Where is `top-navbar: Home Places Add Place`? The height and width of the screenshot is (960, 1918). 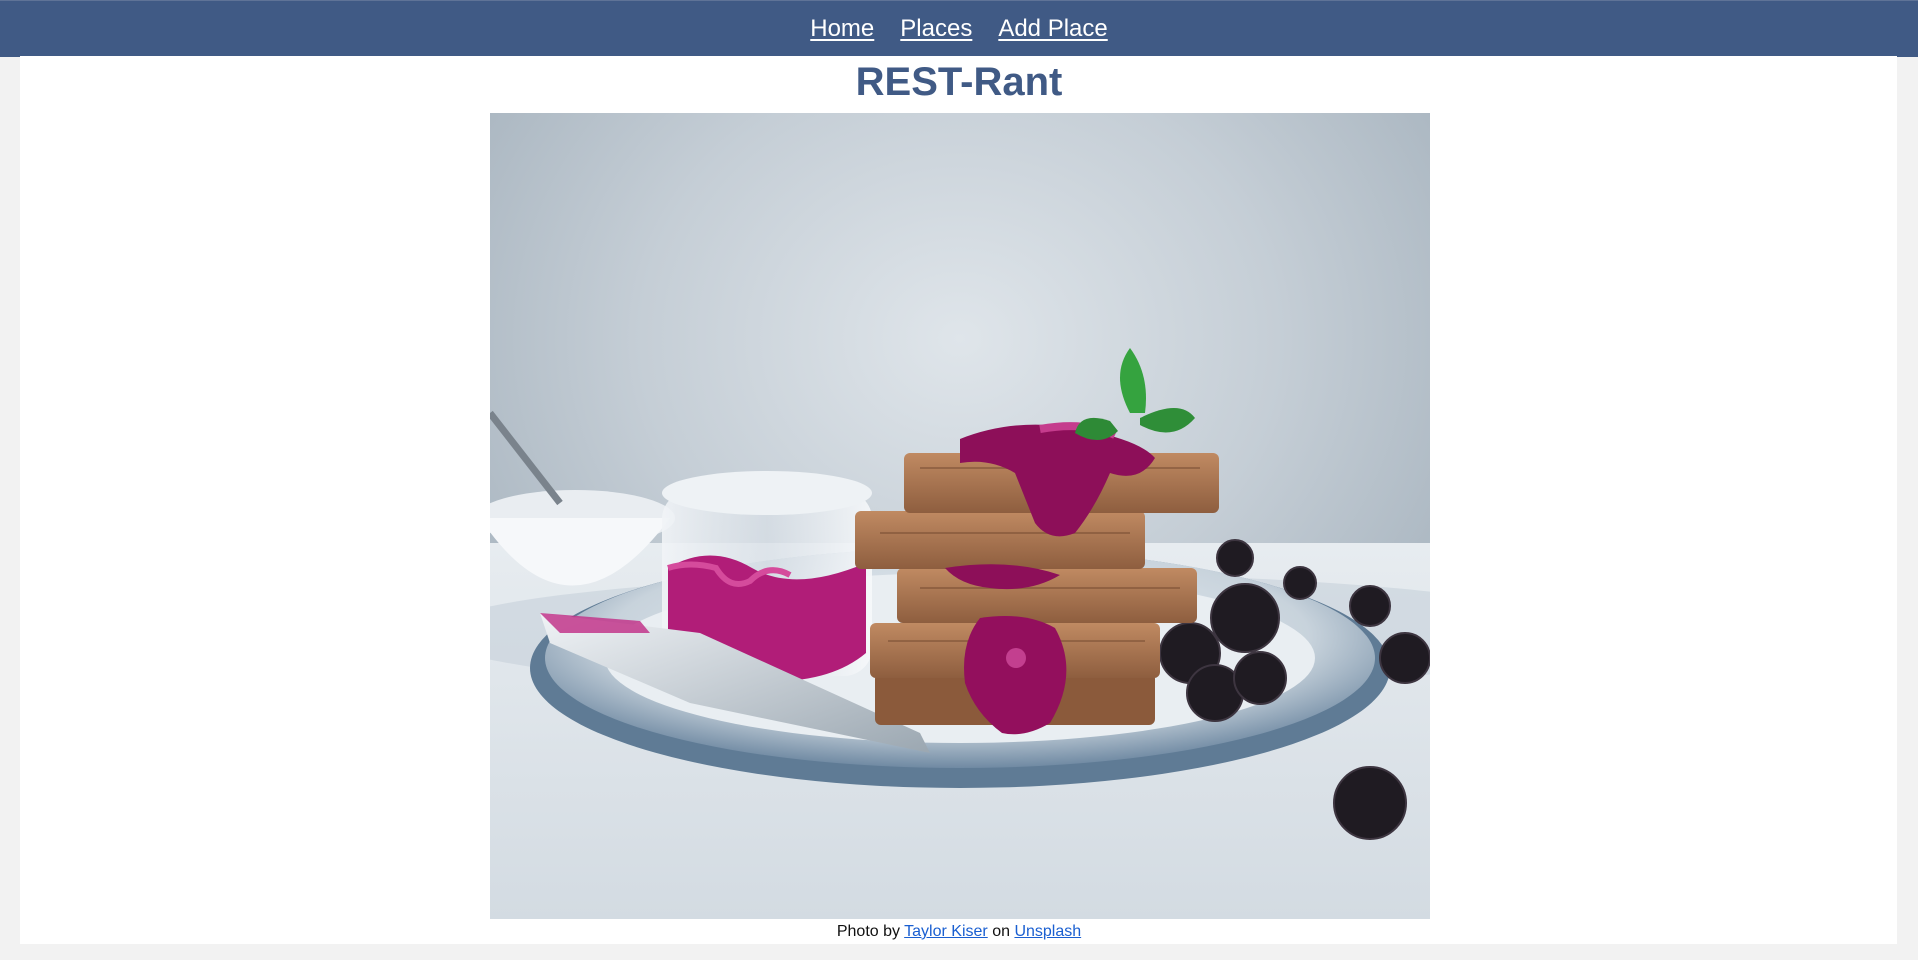
top-navbar: Home Places Add Place is located at coordinates (959, 28).